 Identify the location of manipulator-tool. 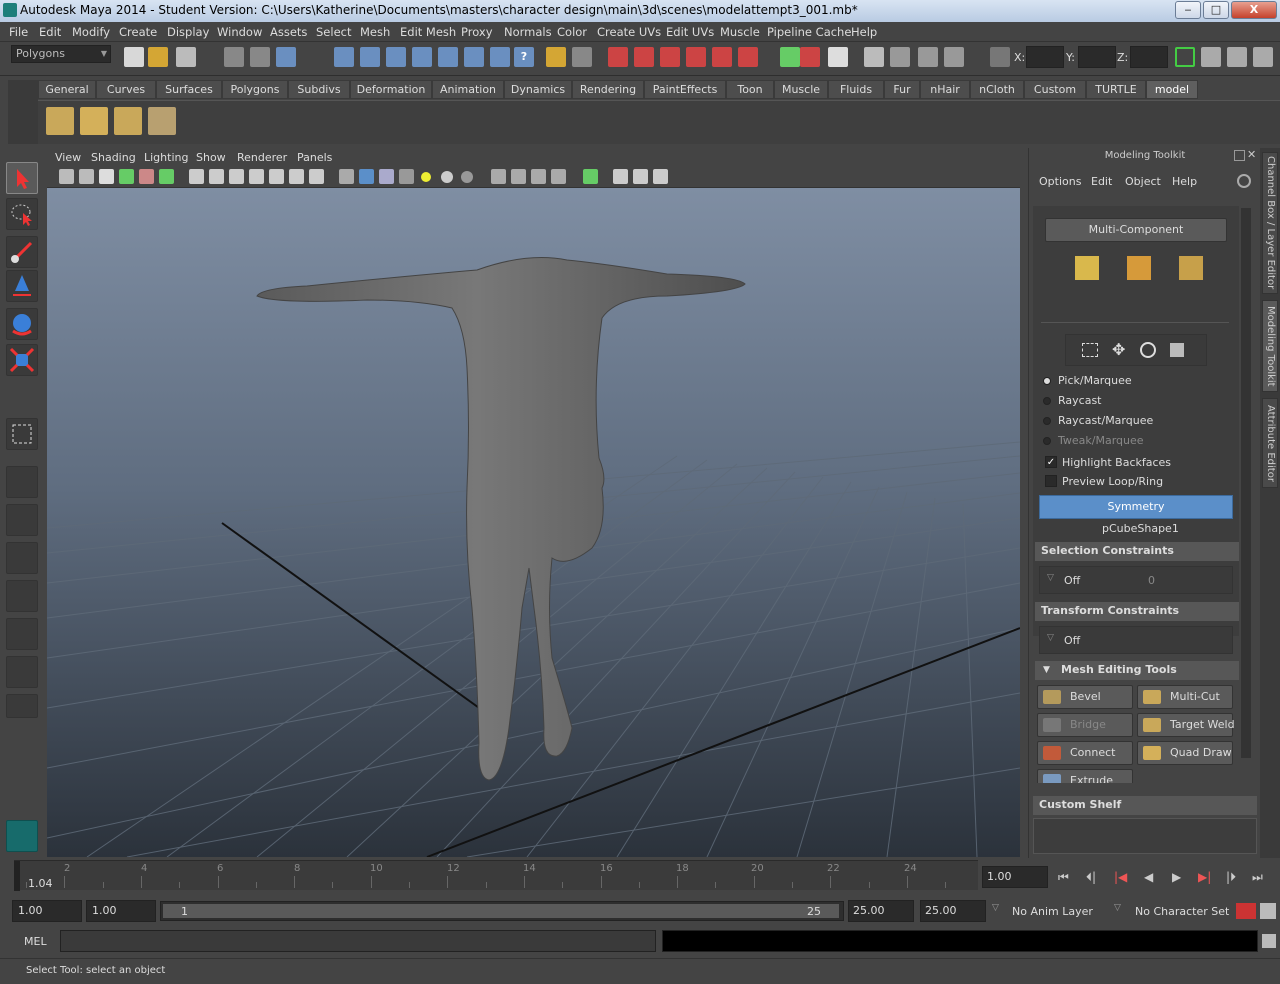
(22, 434).